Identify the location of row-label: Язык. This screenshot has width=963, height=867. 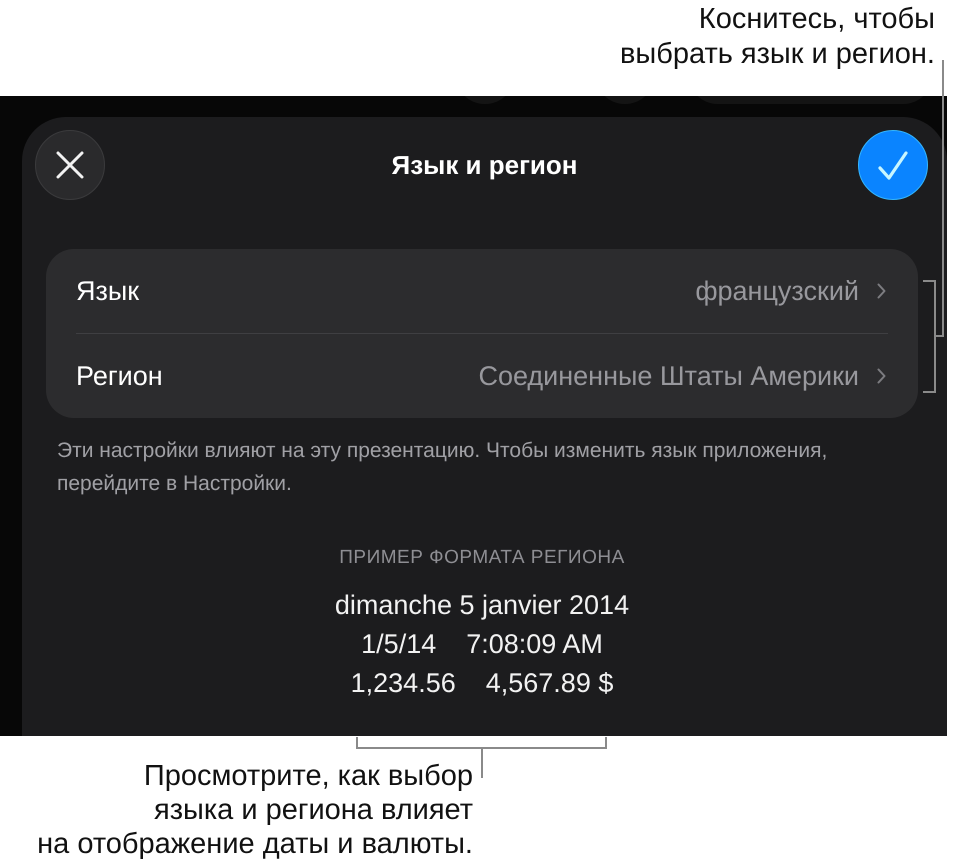
(108, 291).